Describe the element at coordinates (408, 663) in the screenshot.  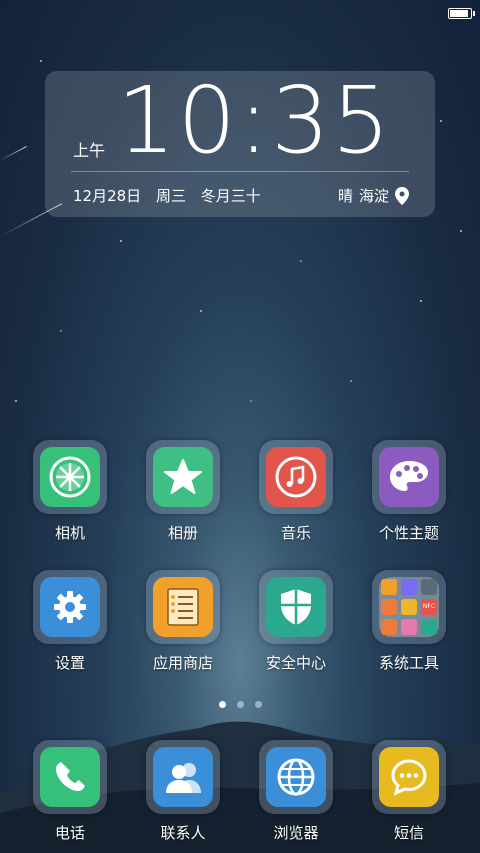
I see `app-label: 系统工具` at that location.